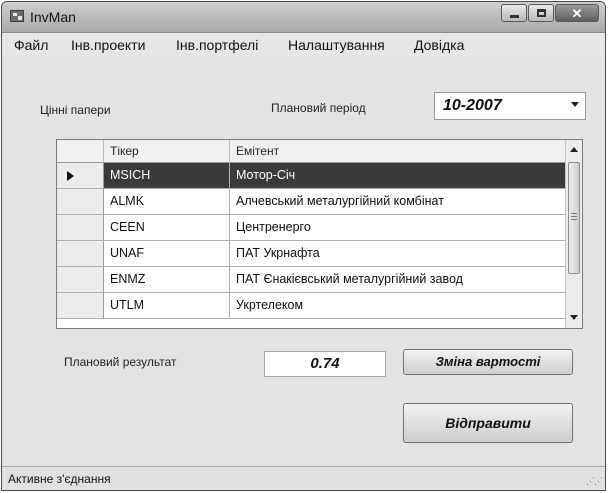 This screenshot has width=608, height=493. I want to click on change-value-button: Зміна вартості, so click(488, 362).